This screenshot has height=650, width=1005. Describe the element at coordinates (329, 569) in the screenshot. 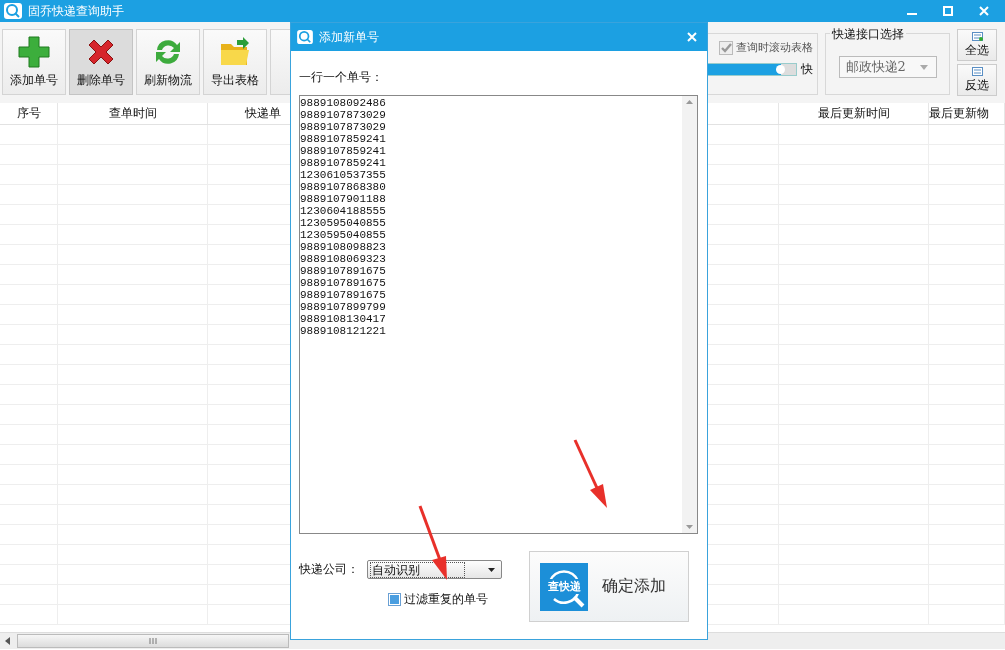

I see `company-label: 快递公司：` at that location.